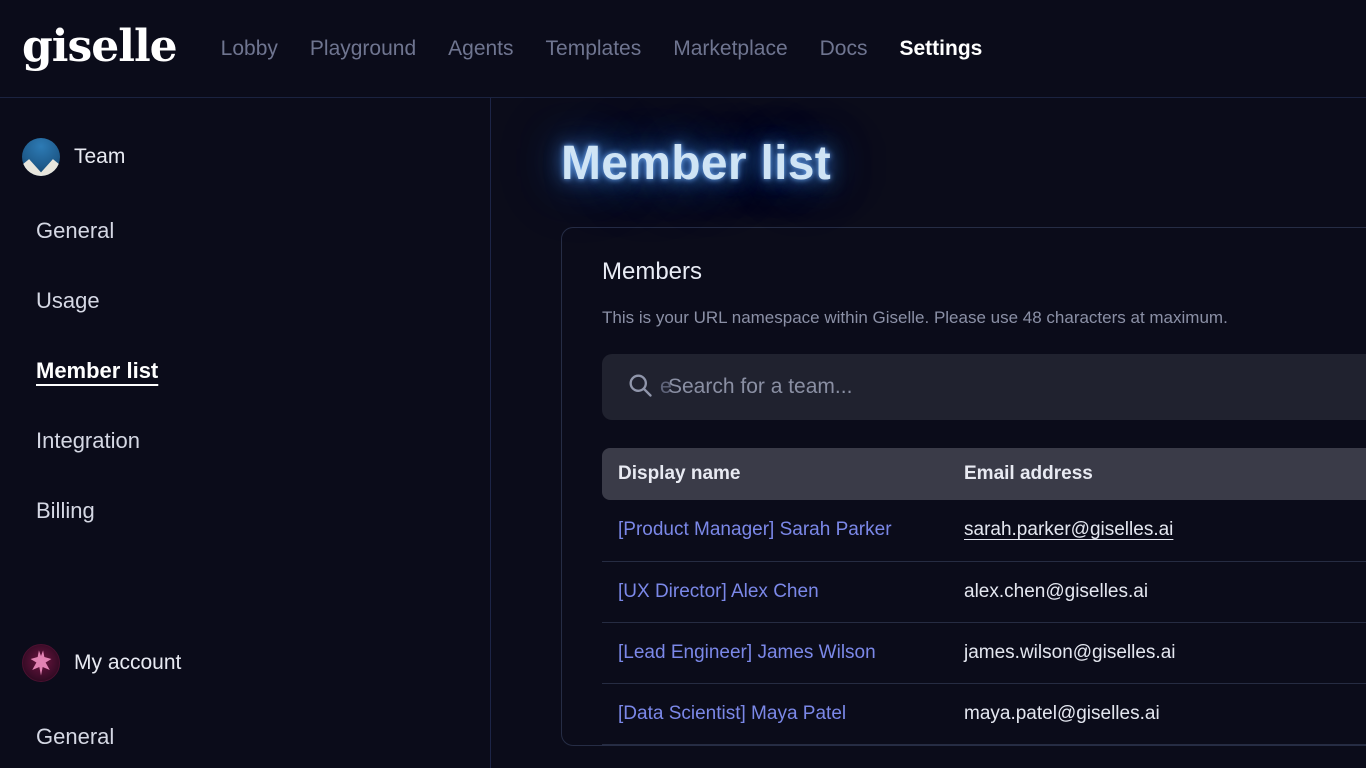 This screenshot has height=768, width=1366. What do you see at coordinates (58, 511) in the screenshot?
I see `sidebar-item-billing: Billing` at bounding box center [58, 511].